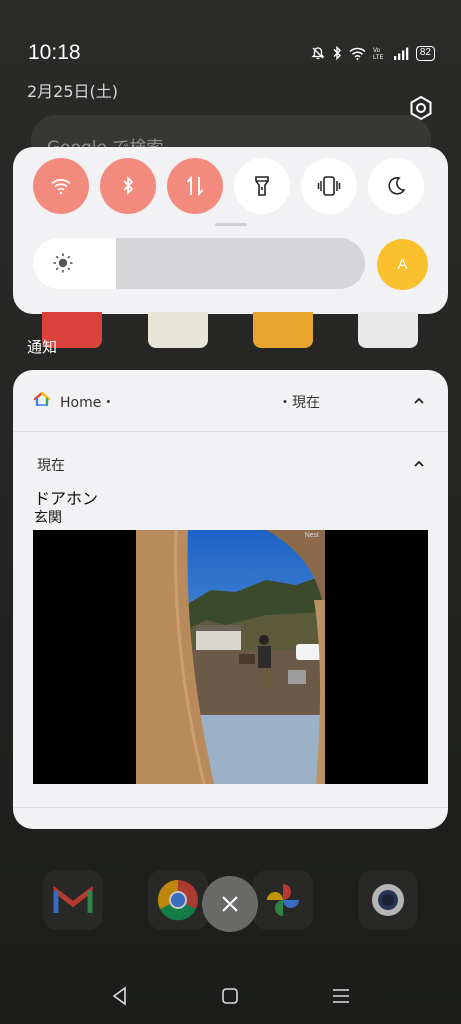  I want to click on camera-feed: Nest, so click(230, 657).